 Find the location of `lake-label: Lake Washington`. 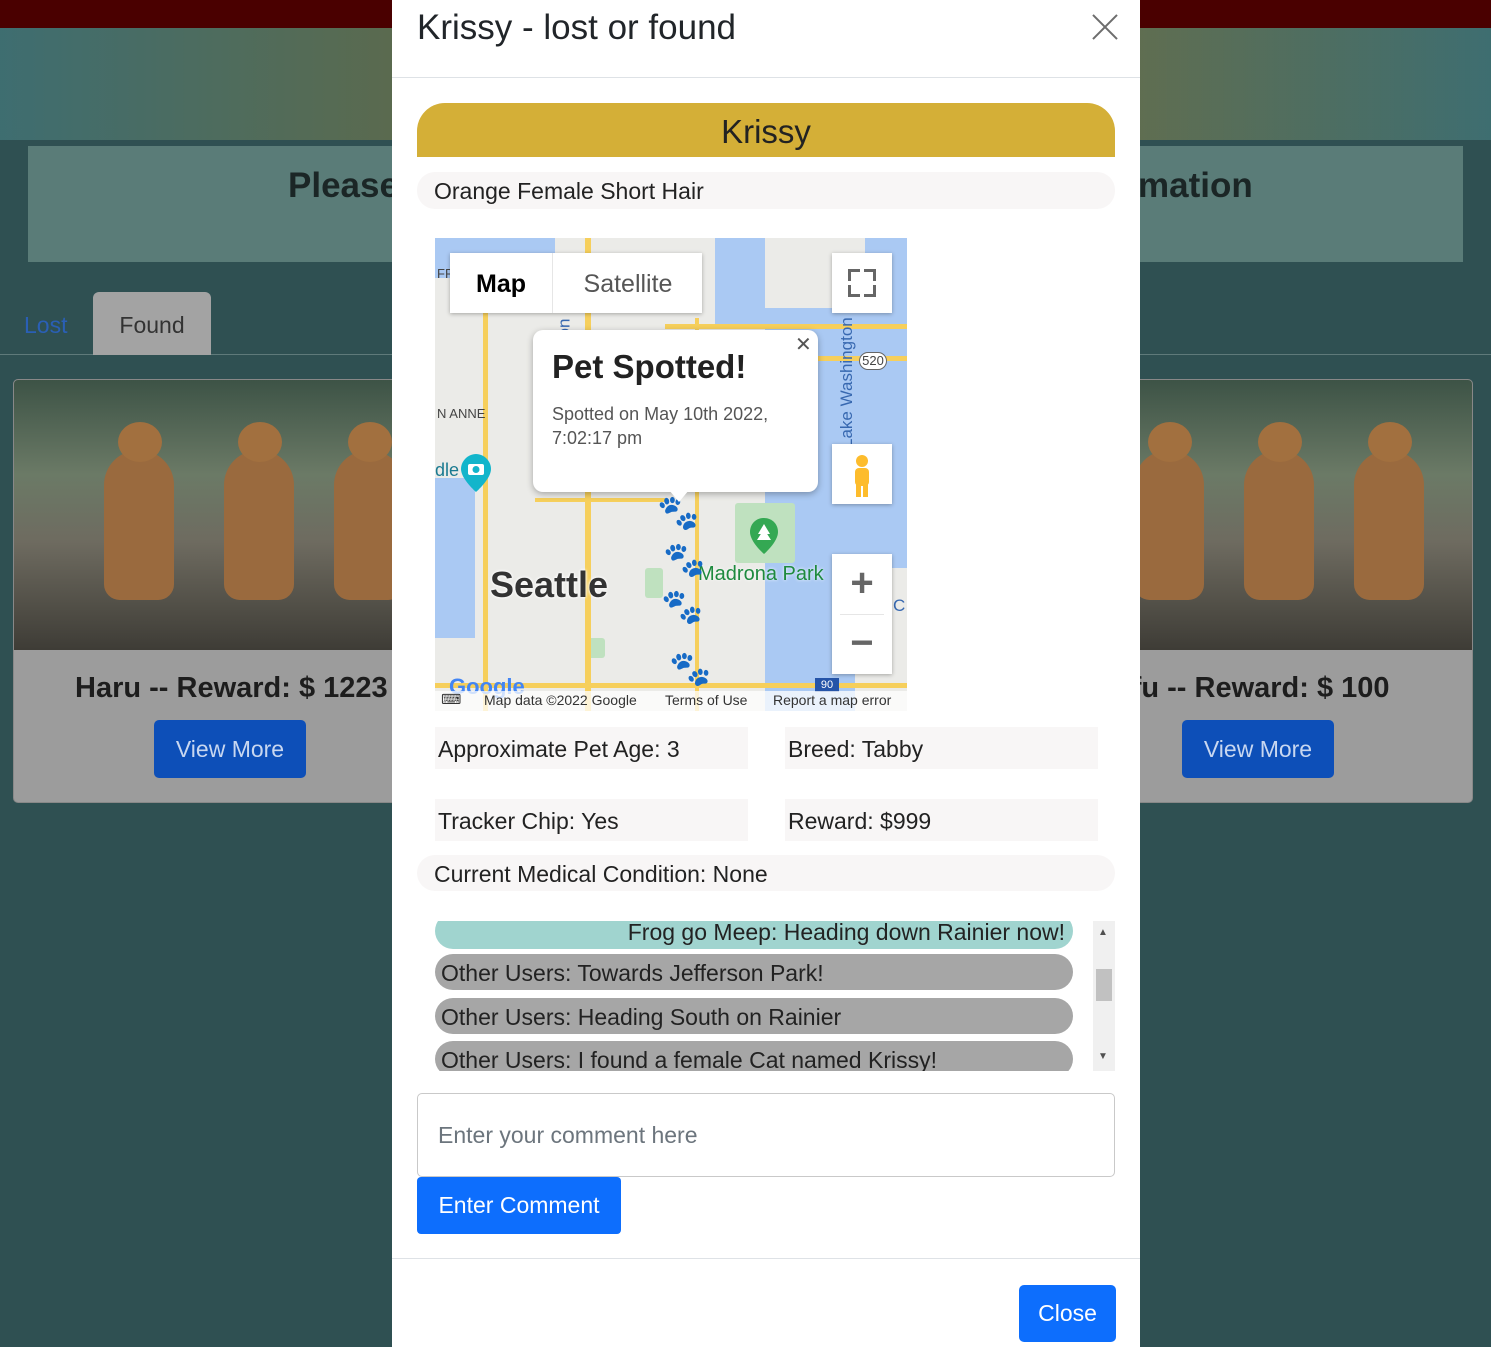

lake-label: Lake Washington is located at coordinates (846, 382).